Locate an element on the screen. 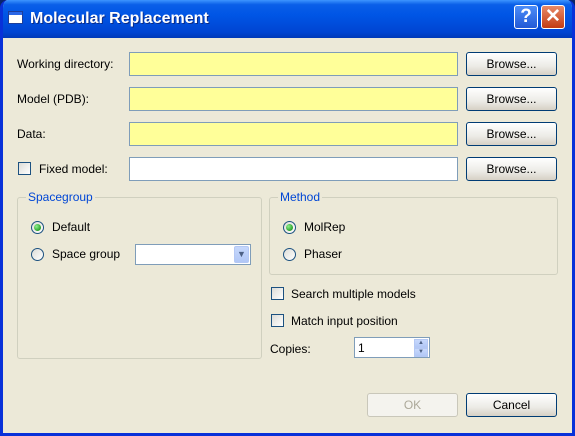 This screenshot has height=436, width=575. method-group-title: Method is located at coordinates (300, 197).